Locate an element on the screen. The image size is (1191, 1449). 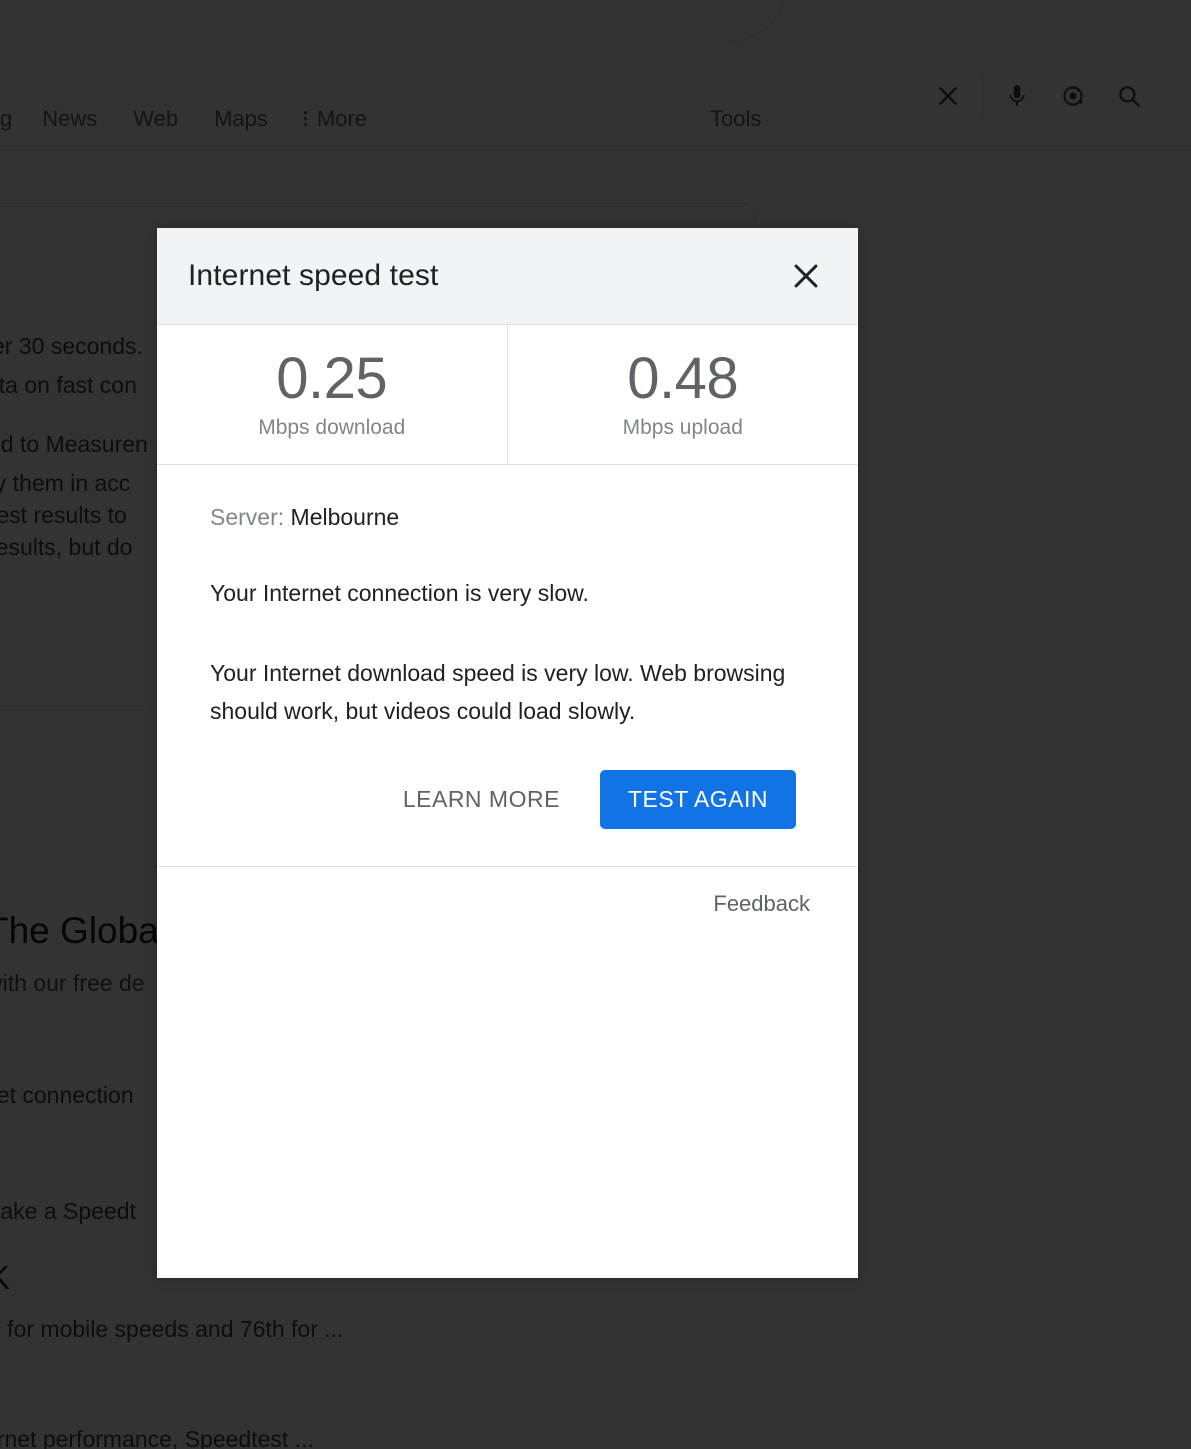
learn-more-button: LEARN MORE is located at coordinates (481, 799).